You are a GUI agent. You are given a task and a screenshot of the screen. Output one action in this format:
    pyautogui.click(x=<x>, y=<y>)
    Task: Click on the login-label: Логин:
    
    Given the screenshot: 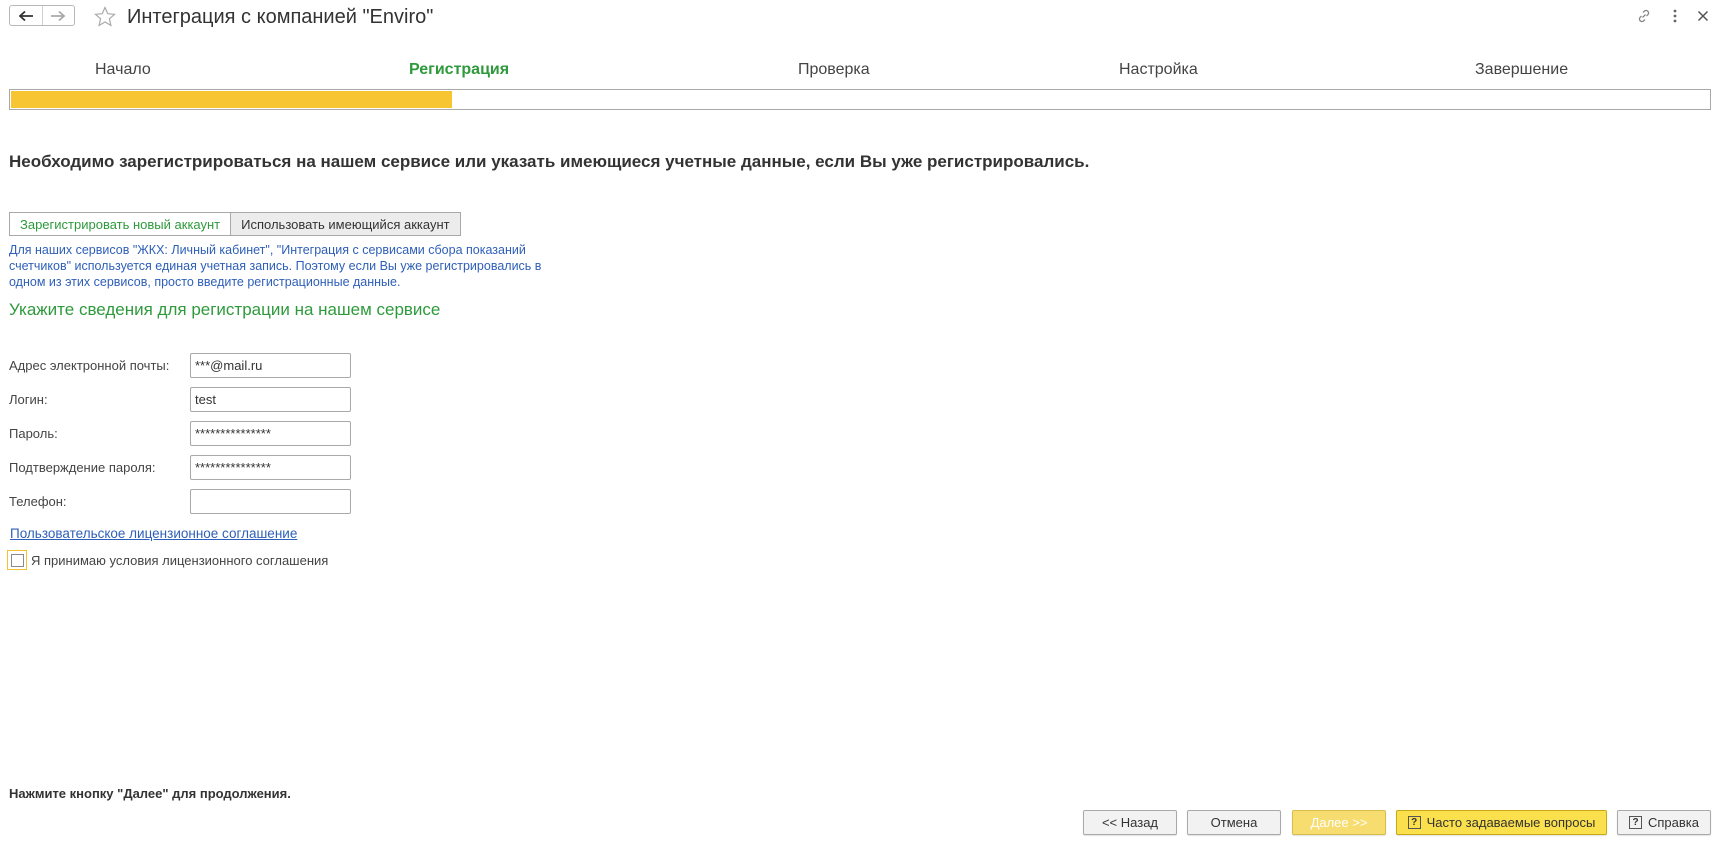 What is the action you would take?
    pyautogui.click(x=28, y=399)
    